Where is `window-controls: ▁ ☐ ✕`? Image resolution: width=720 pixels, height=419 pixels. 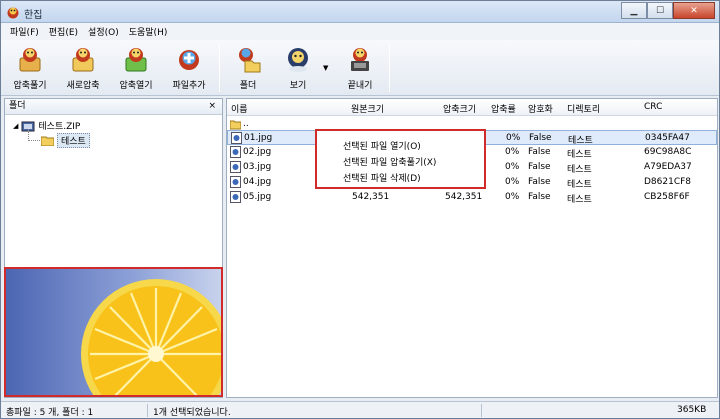 window-controls: ▁ ☐ ✕ is located at coordinates (668, 11).